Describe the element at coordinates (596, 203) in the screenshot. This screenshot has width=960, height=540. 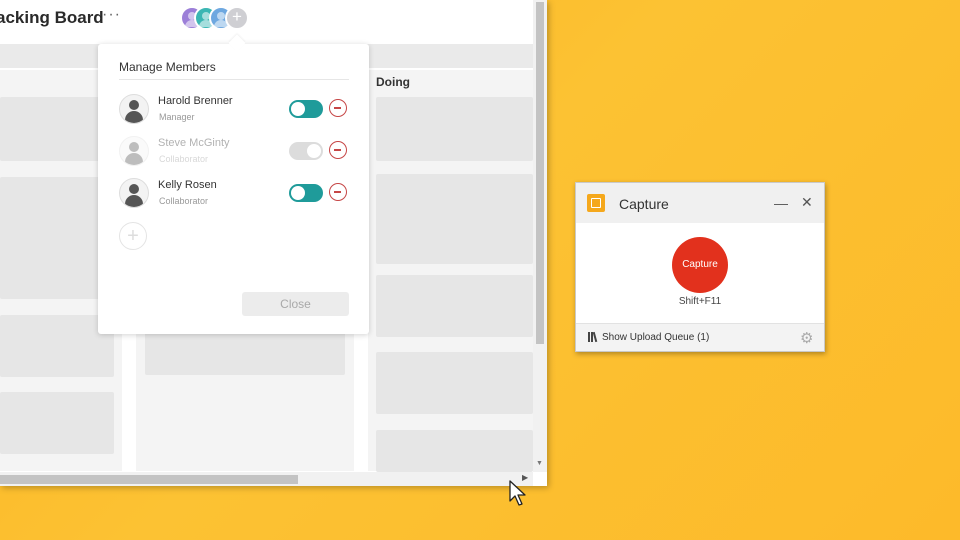
I see `capture-logo-icon` at that location.